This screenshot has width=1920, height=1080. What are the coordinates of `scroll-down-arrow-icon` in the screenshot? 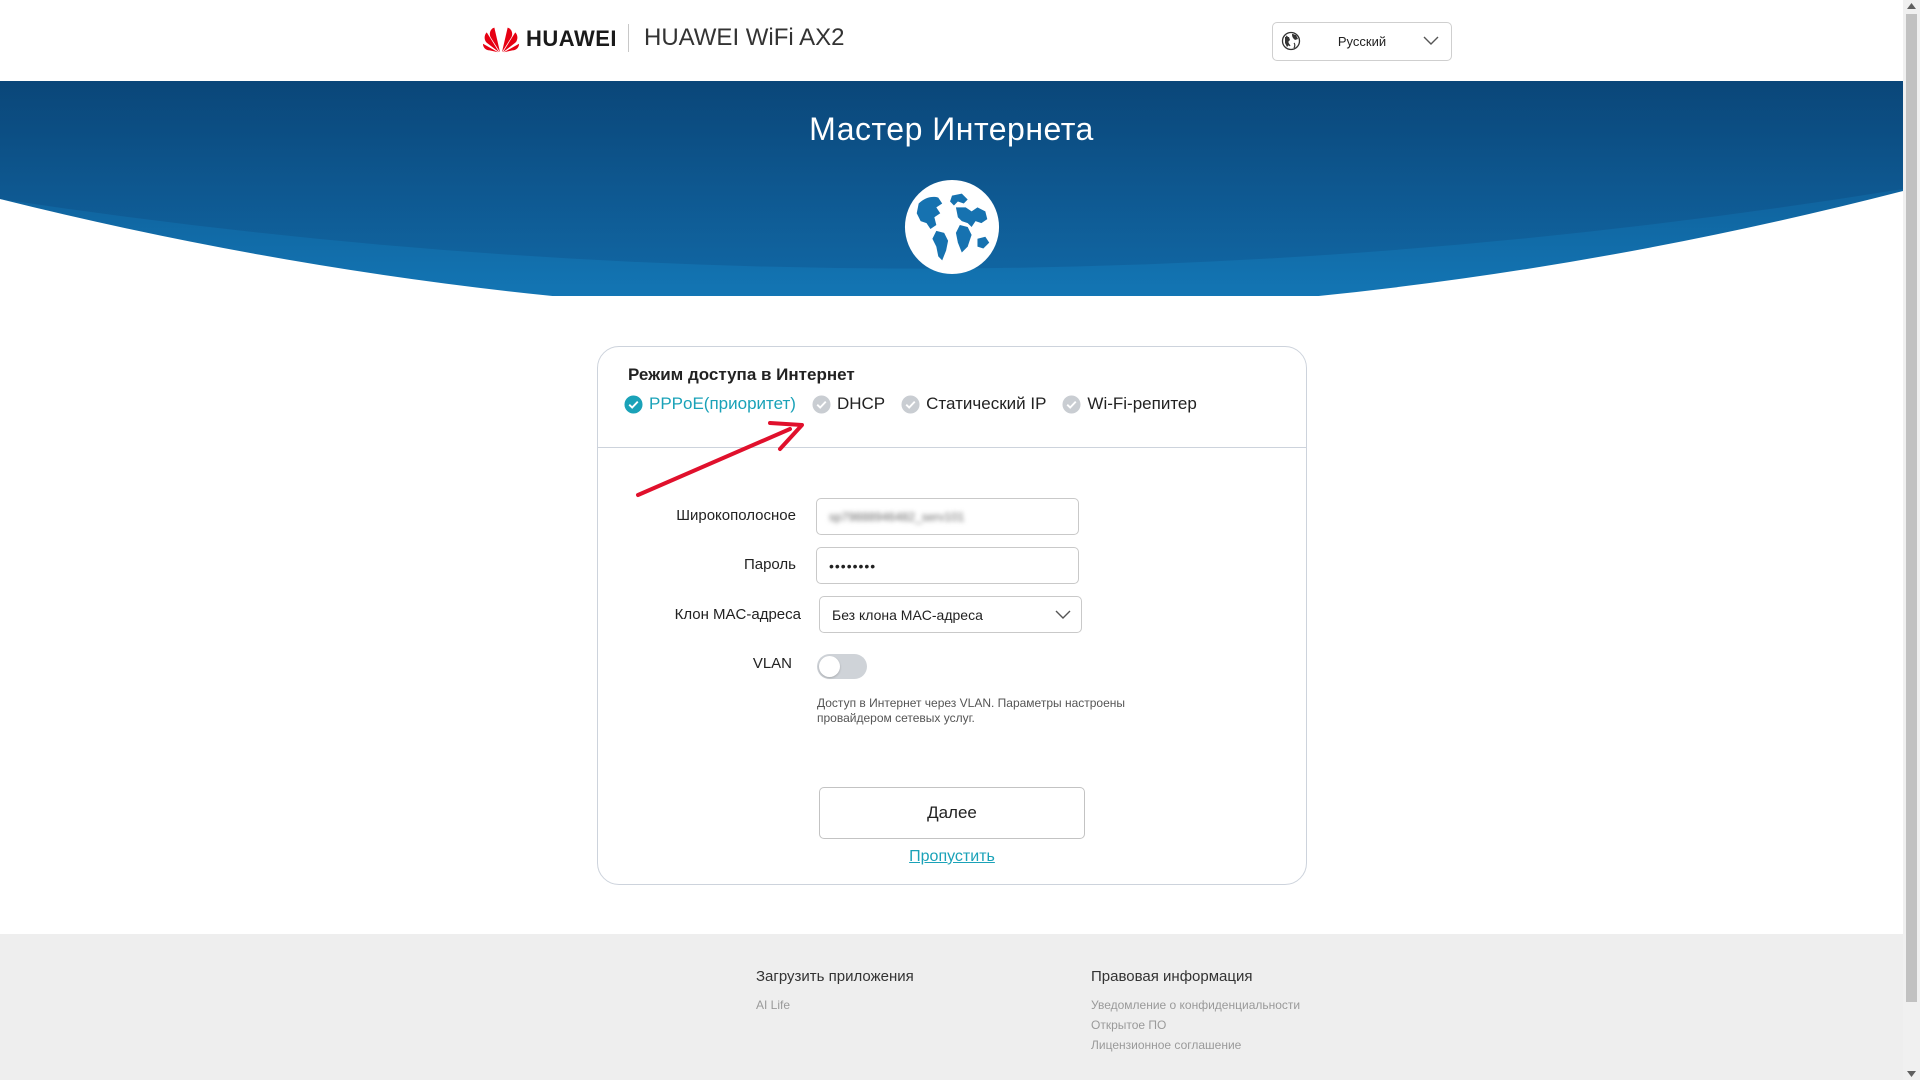 It's located at (1911, 1074).